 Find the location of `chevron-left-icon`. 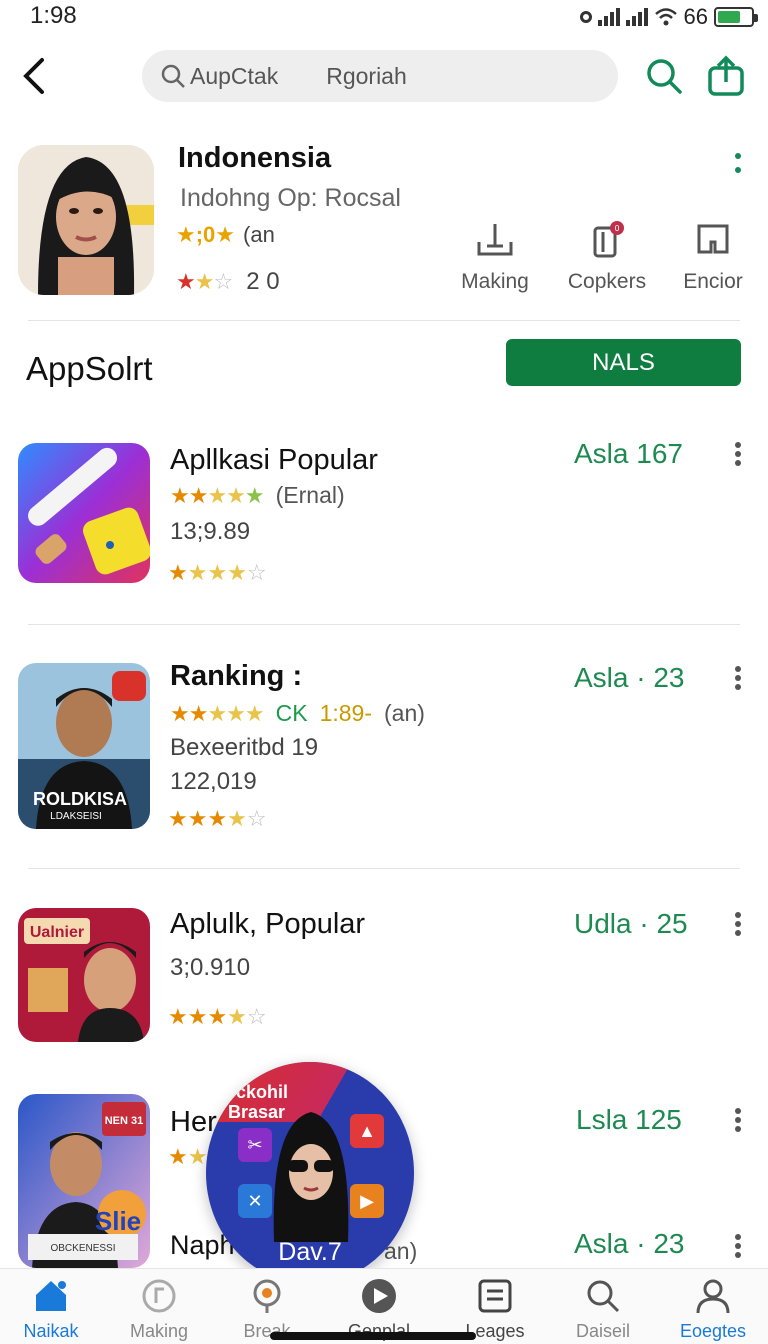

chevron-left-icon is located at coordinates (33, 76).